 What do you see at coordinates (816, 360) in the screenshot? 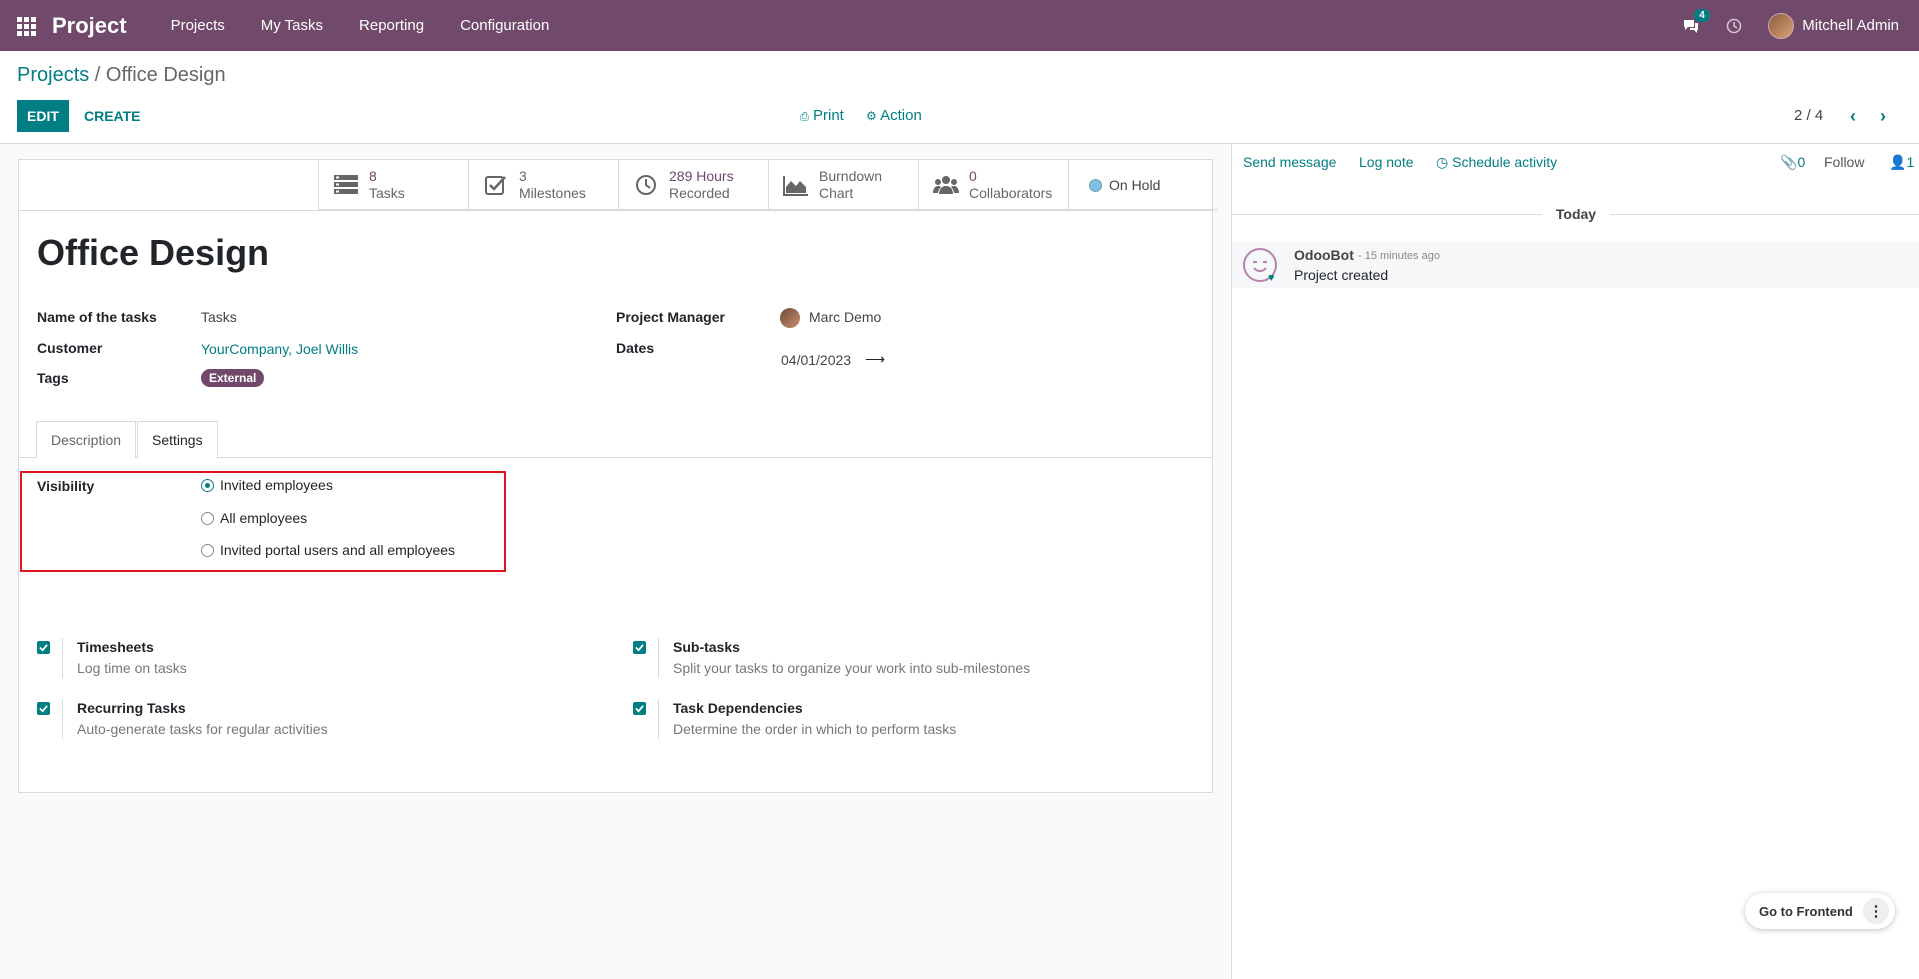
I see `date-start-field: 04/01/2023` at bounding box center [816, 360].